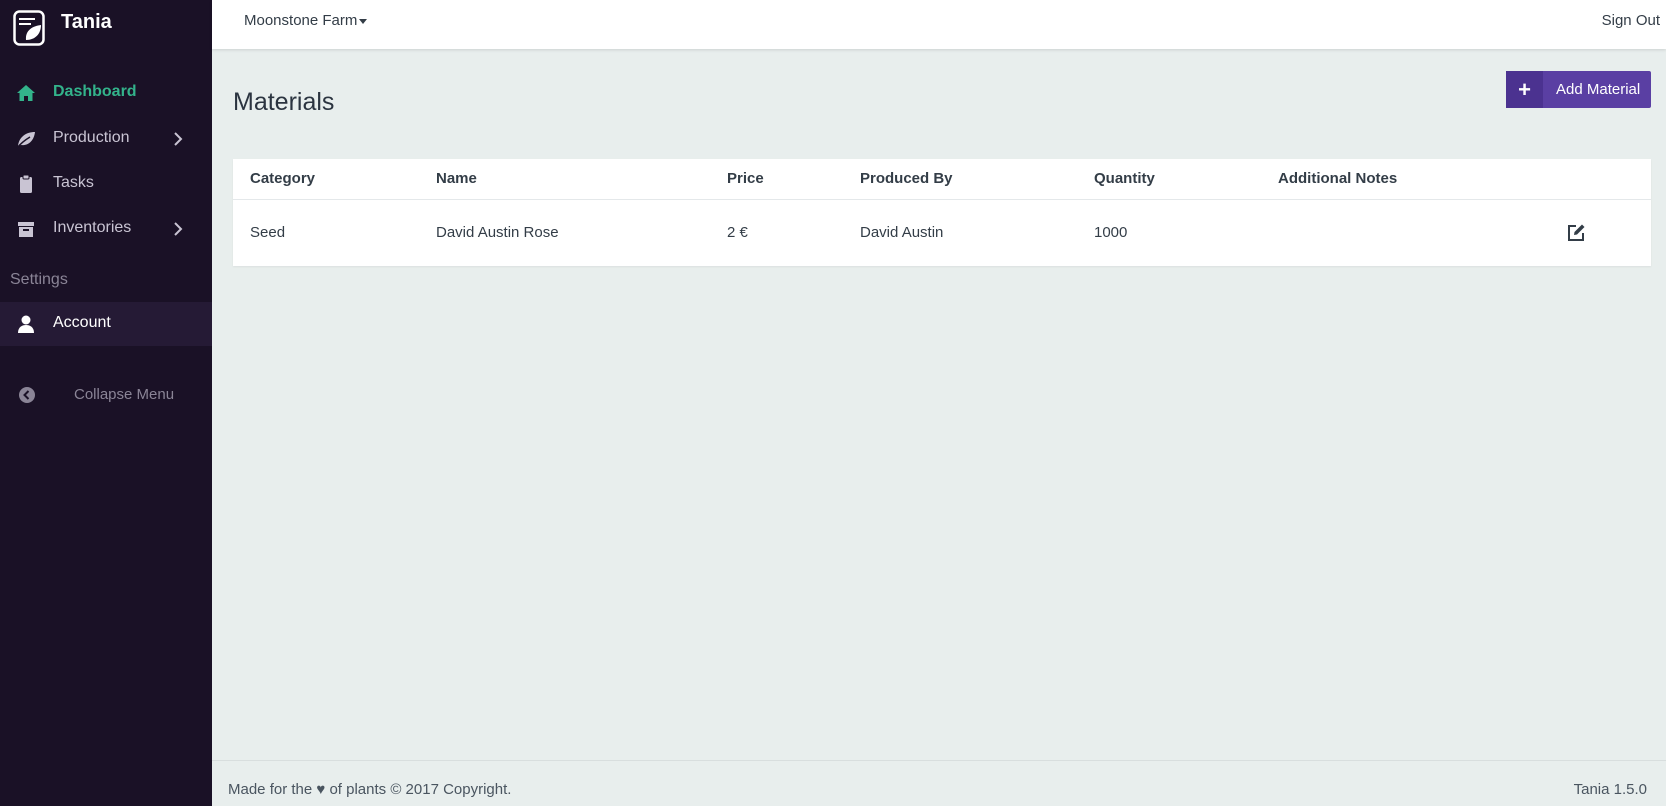 The image size is (1666, 806). What do you see at coordinates (268, 232) in the screenshot?
I see `cell-category: Seed` at bounding box center [268, 232].